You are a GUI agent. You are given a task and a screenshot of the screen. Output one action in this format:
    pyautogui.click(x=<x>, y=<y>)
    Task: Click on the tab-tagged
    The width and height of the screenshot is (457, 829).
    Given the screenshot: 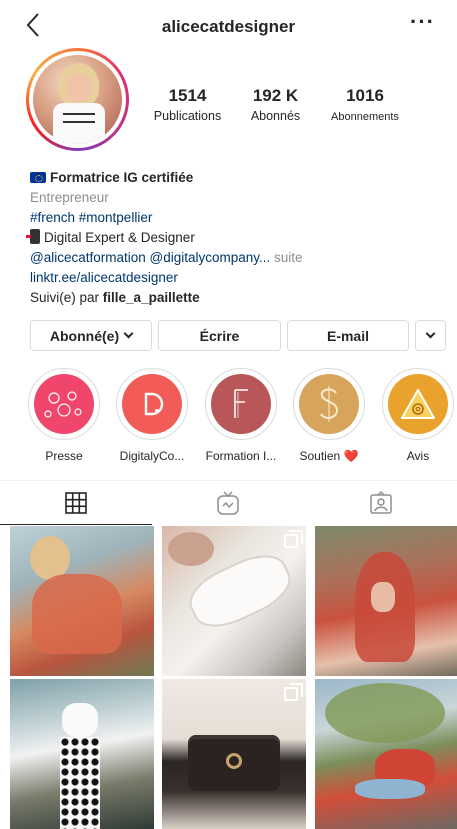 What is the action you would take?
    pyautogui.click(x=381, y=503)
    